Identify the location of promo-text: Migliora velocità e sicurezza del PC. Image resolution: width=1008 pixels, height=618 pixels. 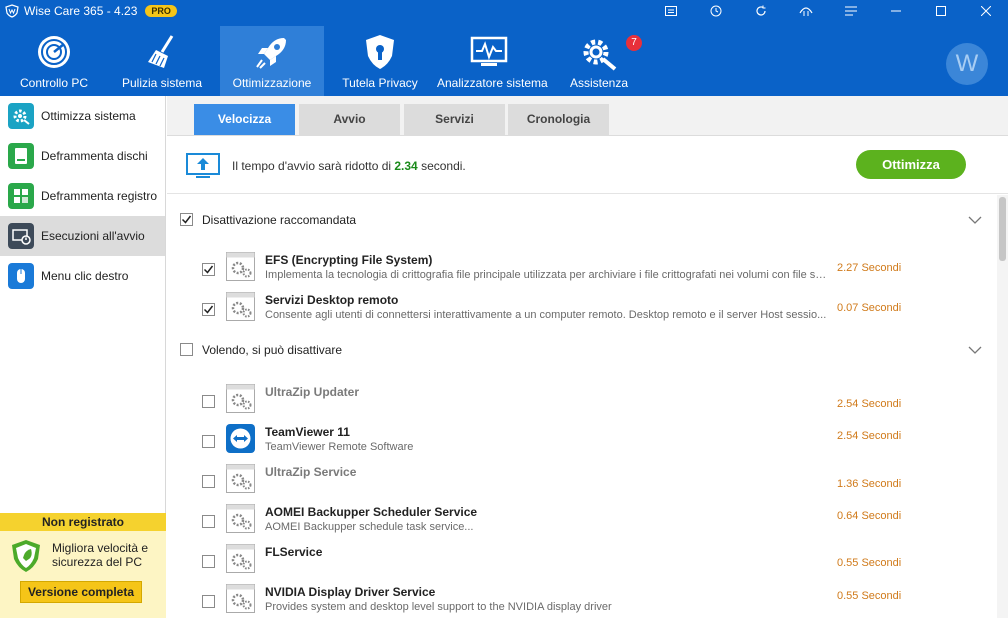
(100, 555).